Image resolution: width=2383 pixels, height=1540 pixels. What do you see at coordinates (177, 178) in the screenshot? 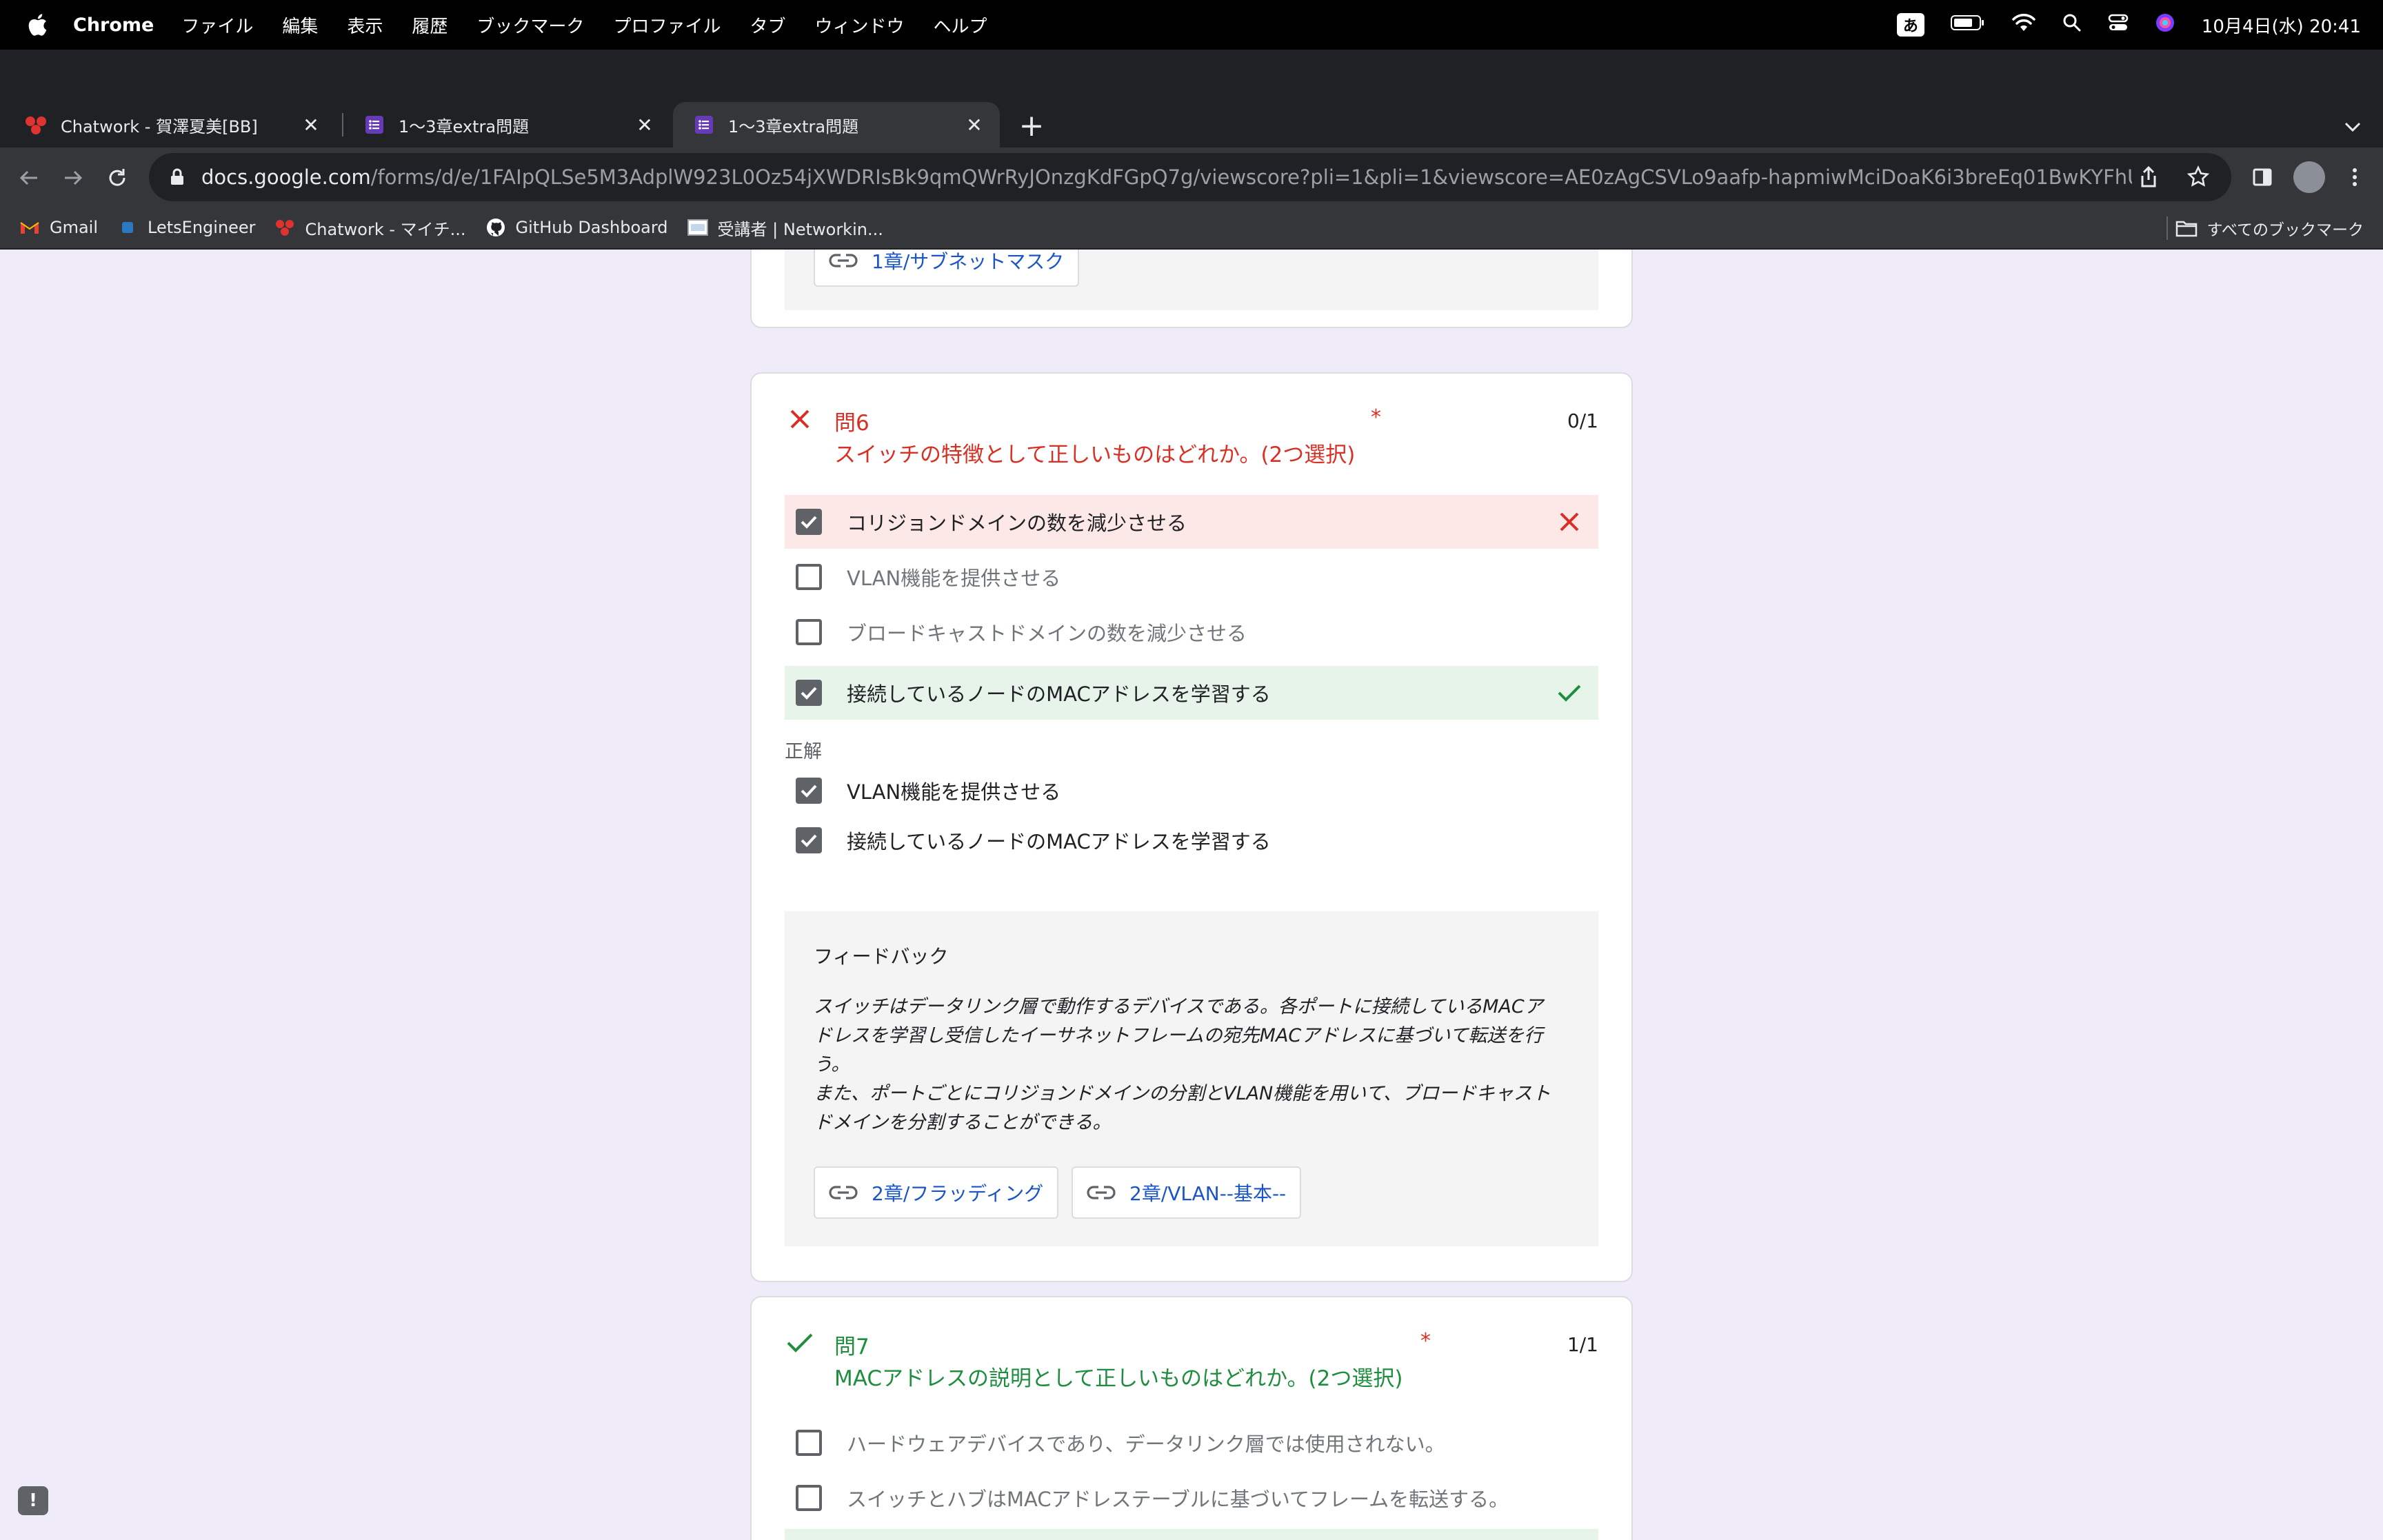
I see `lock-icon` at bounding box center [177, 178].